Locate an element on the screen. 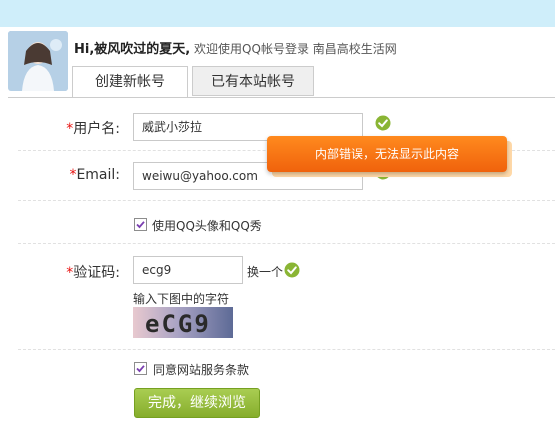  use-avatar-label: 使用QQ头像和QQ秀 is located at coordinates (207, 226).